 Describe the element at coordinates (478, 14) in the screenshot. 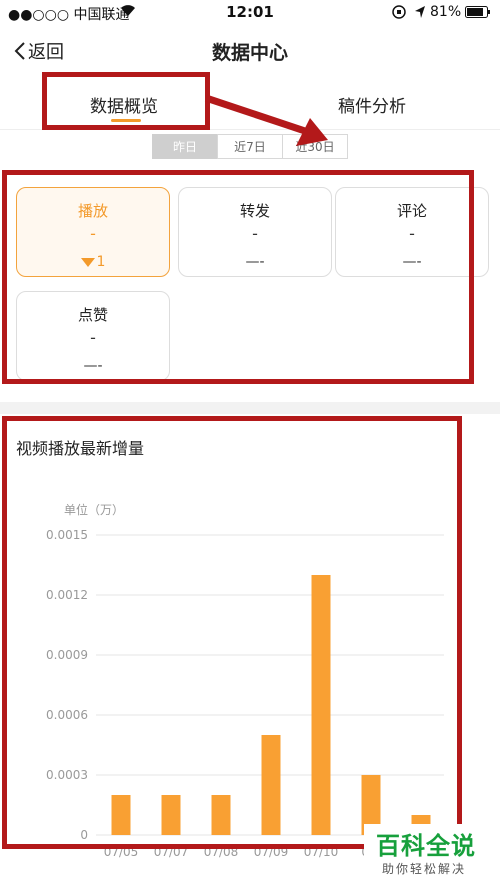

I see `battery-icon` at that location.